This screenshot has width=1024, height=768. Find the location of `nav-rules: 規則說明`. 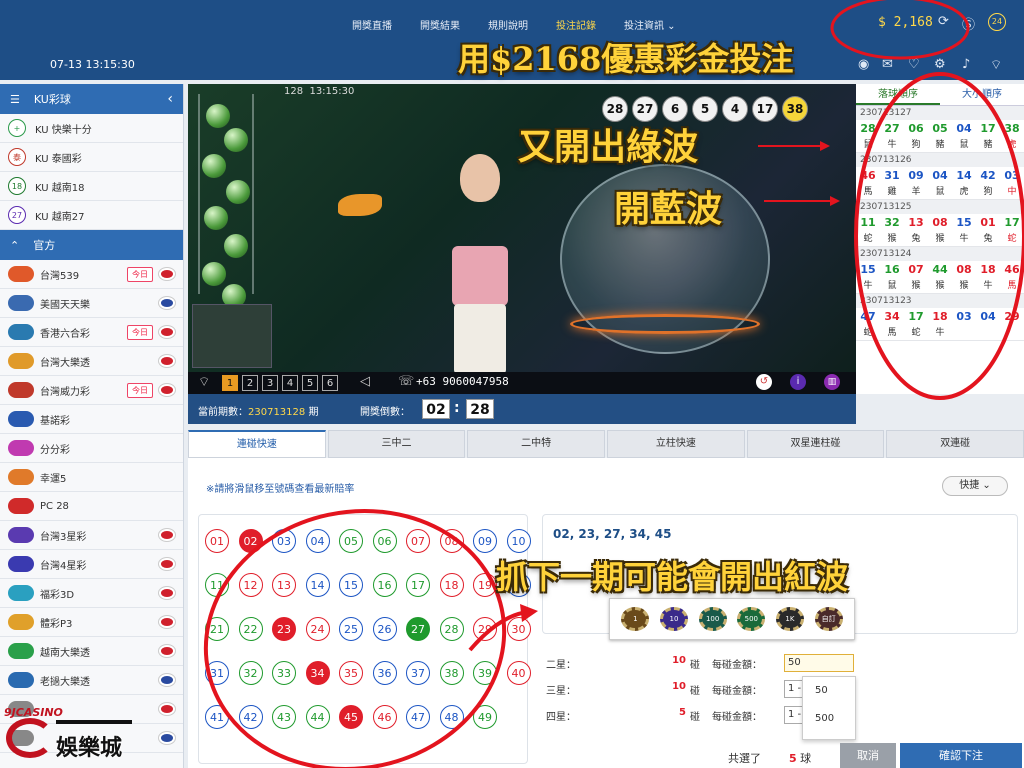

nav-rules: 規則說明 is located at coordinates (508, 24).